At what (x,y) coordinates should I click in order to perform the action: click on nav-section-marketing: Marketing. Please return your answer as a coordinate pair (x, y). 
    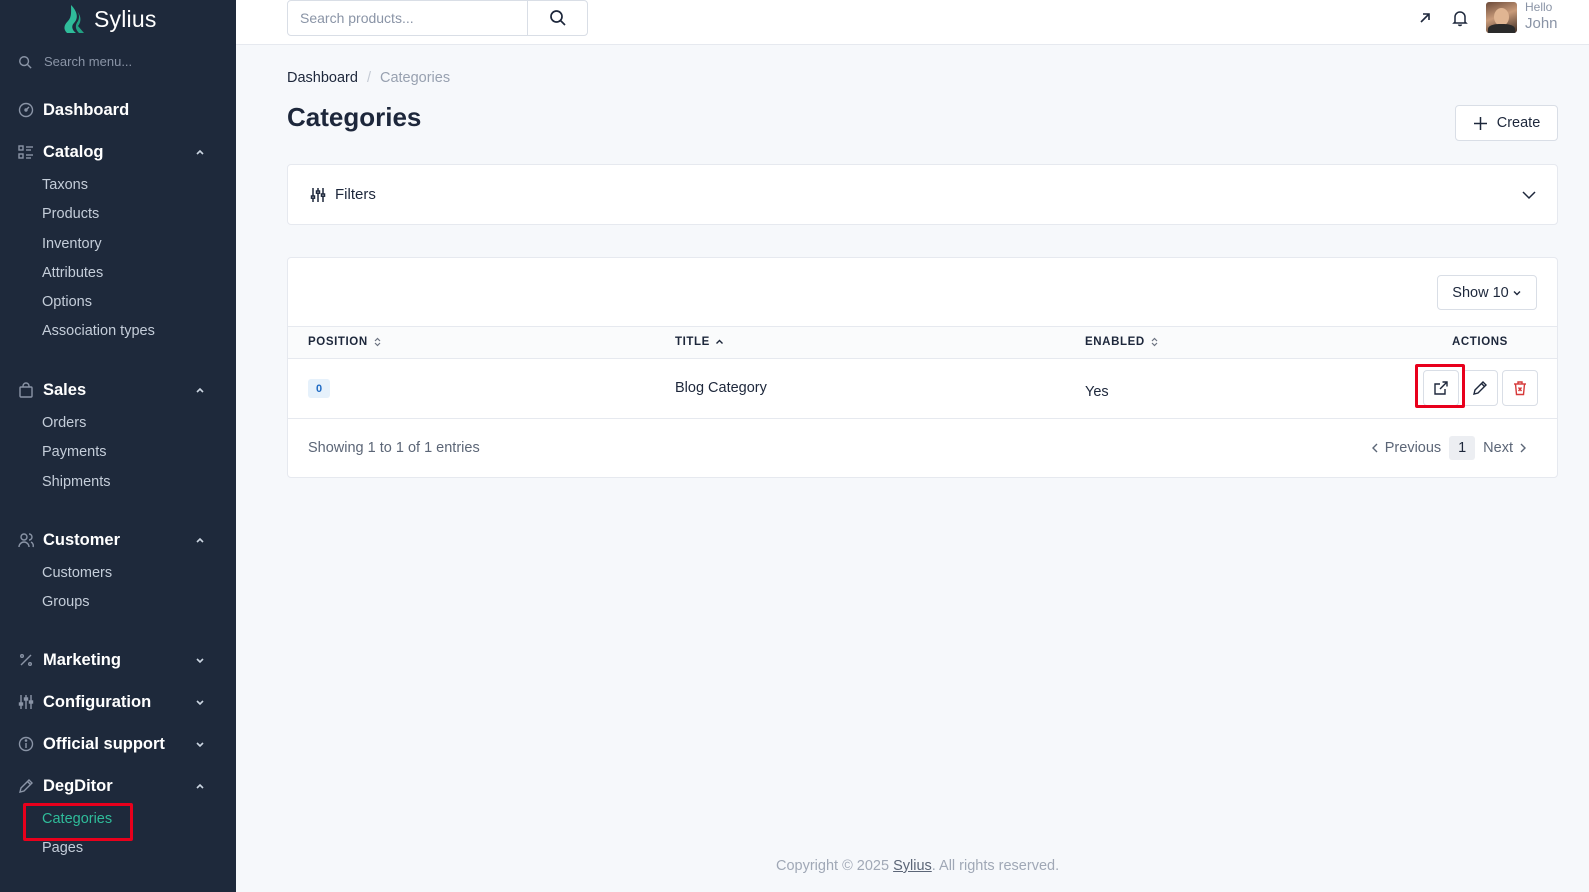
    Looking at the image, I should click on (118, 660).